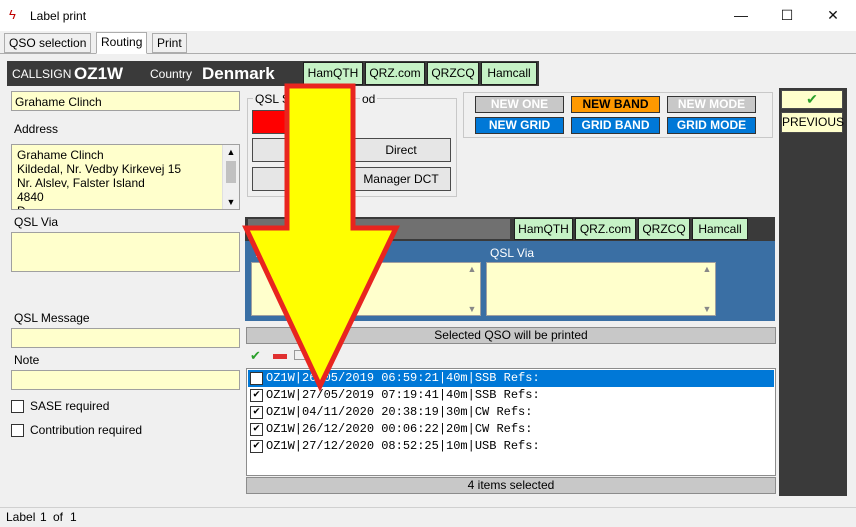 The image size is (856, 527). What do you see at coordinates (70, 406) in the screenshot?
I see `sase-label: SASE required` at bounding box center [70, 406].